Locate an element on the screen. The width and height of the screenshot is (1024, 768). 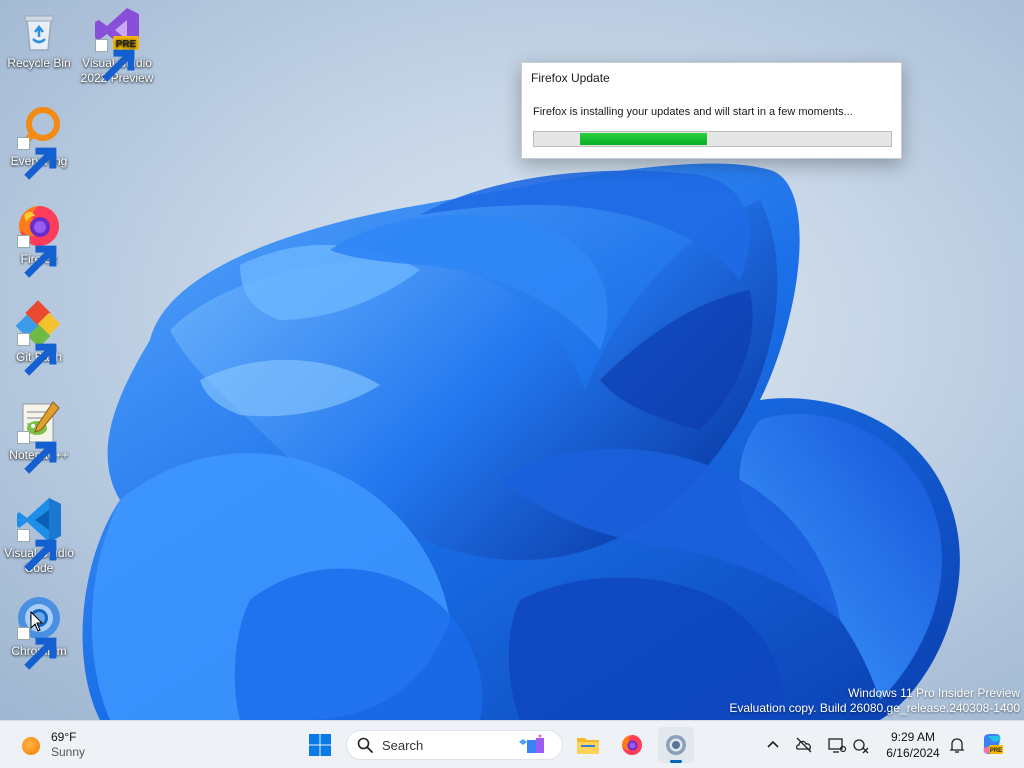
weather-temperature: 69°F is located at coordinates (64, 737).